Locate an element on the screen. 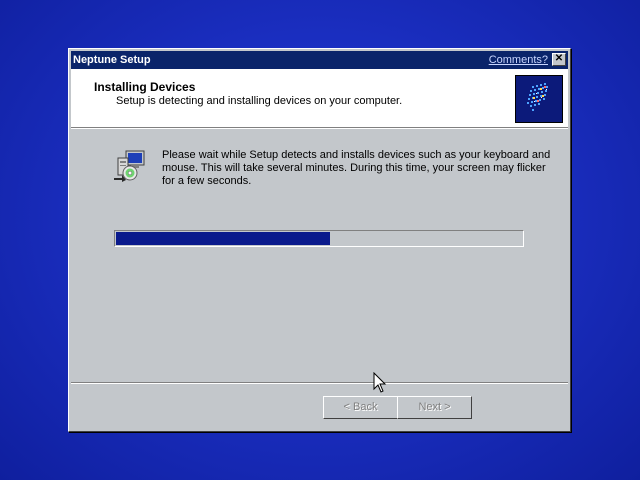 Image resolution: width=640 pixels, height=480 pixels. install-devices-icon is located at coordinates (130, 166).